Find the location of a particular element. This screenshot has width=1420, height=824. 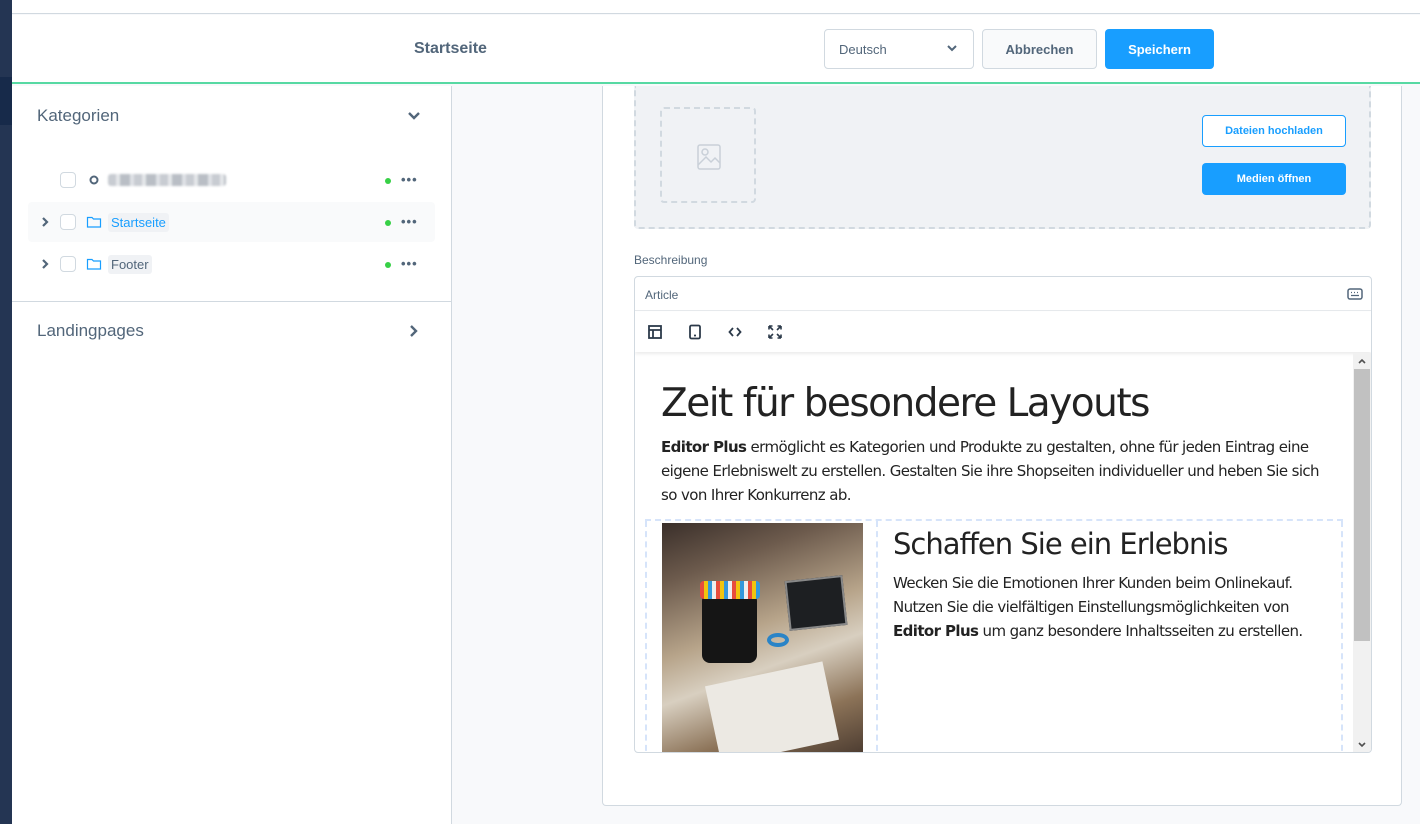

media-preview is located at coordinates (708, 155).